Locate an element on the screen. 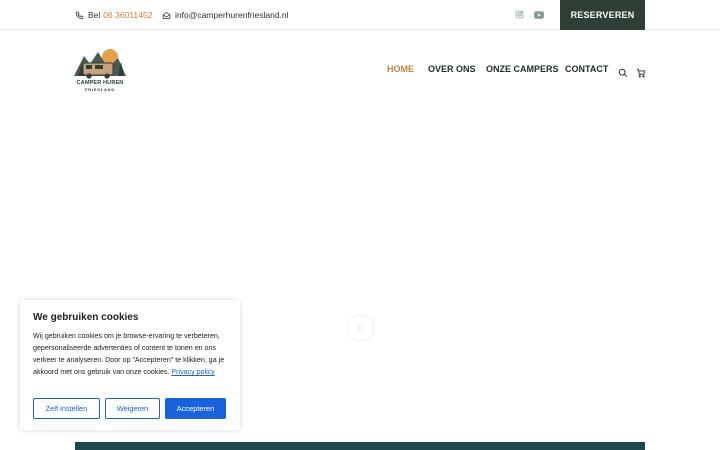  teal-section-band is located at coordinates (360, 446).